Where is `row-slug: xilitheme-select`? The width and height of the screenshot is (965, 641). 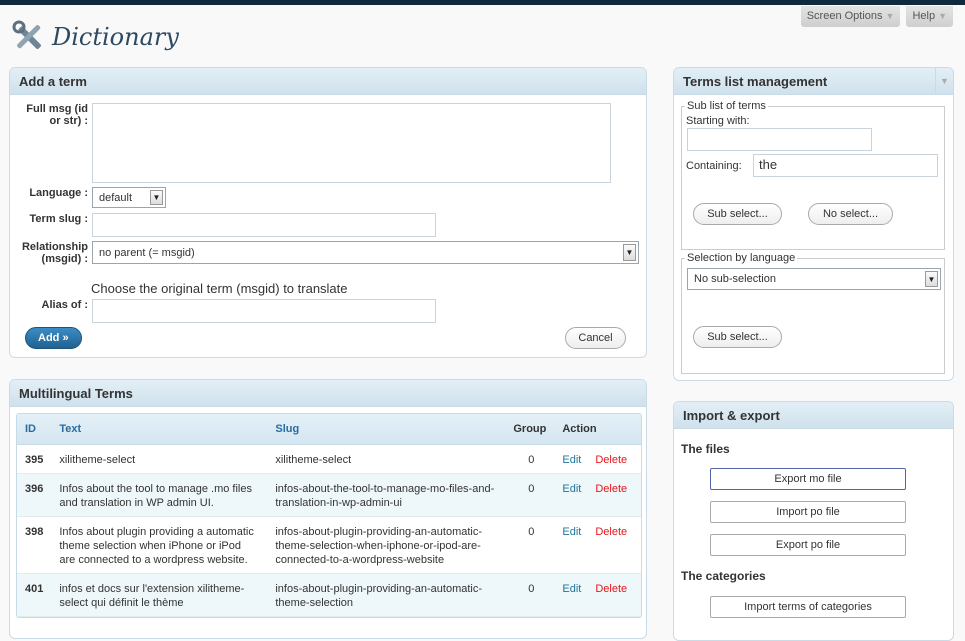 row-slug: xilitheme-select is located at coordinates (386, 459).